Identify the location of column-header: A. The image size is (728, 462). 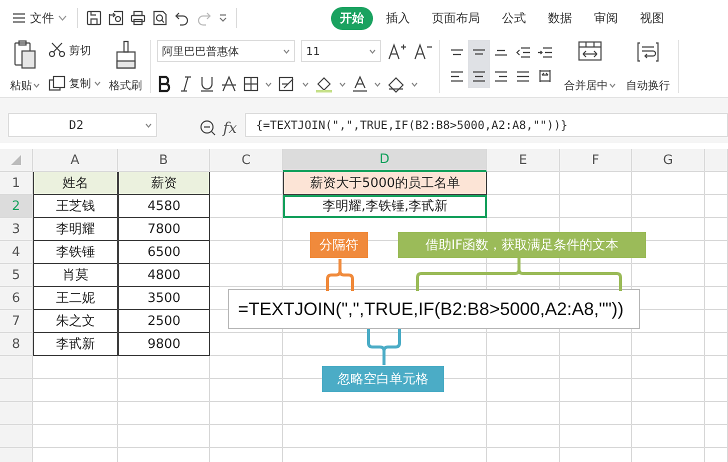
(75, 160).